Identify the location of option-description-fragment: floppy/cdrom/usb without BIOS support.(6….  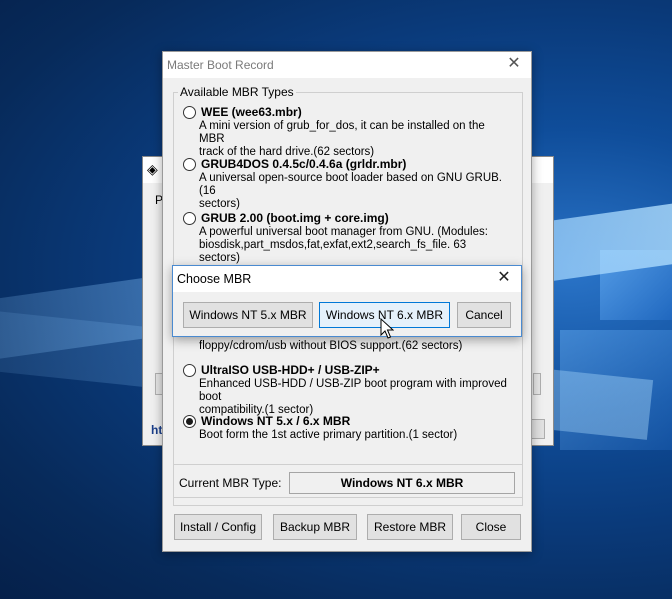
(331, 346).